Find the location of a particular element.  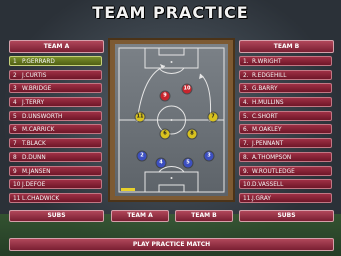

player-name: J.CURTIS is located at coordinates (34, 75).